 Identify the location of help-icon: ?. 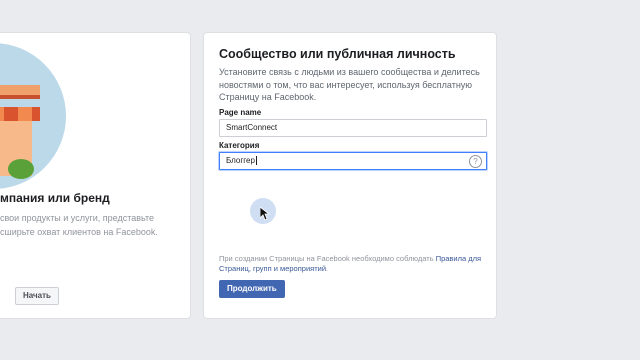
(475, 161).